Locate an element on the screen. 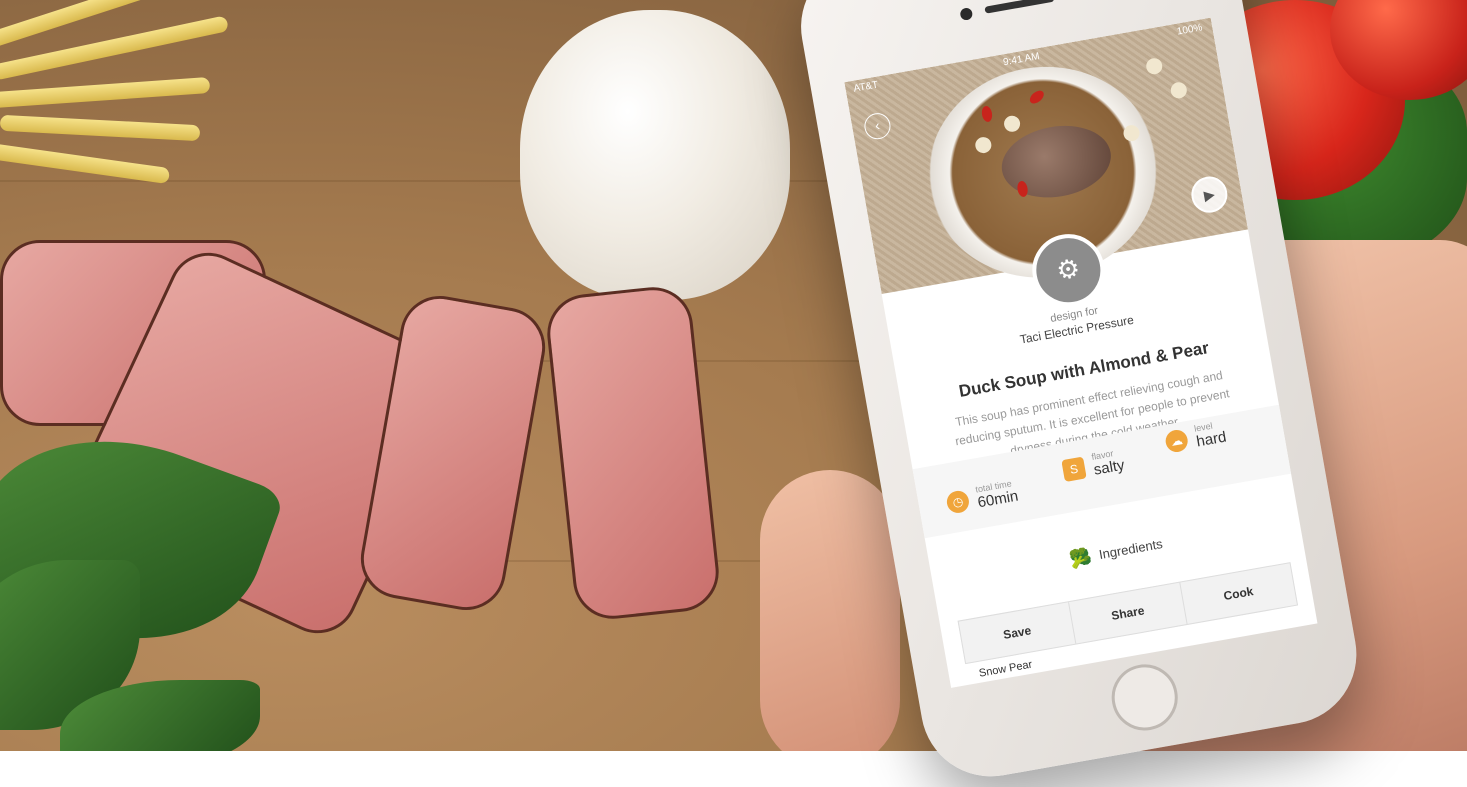  ingredients-label: Ingredients is located at coordinates (1130, 549).